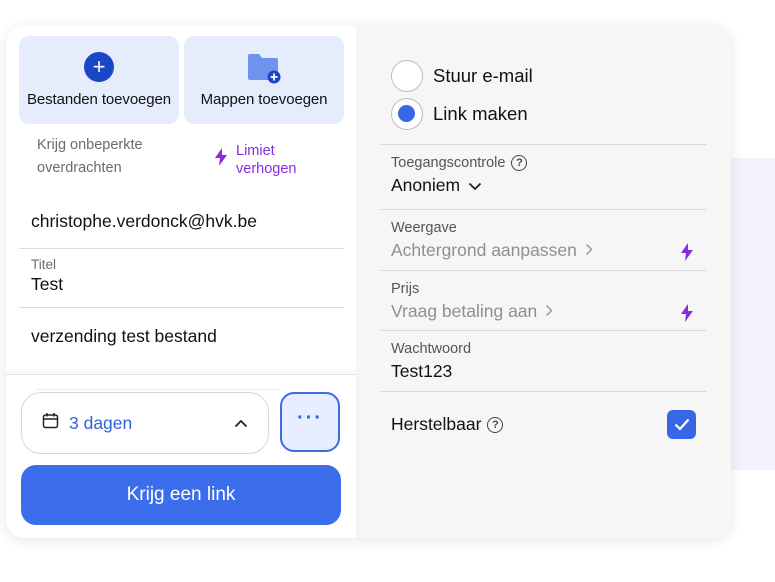  I want to click on expiry-value: 3 dagen, so click(101, 422).